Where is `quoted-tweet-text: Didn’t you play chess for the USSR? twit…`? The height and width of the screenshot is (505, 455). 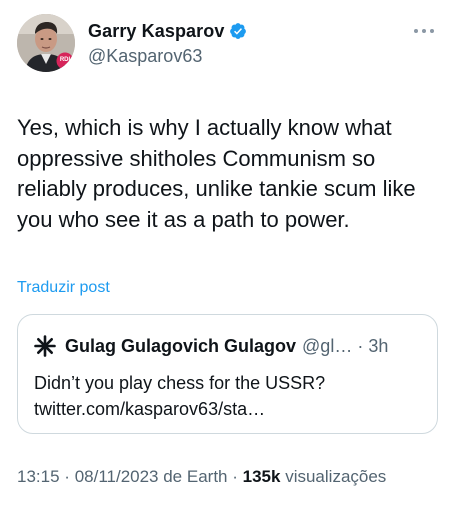 quoted-tweet-text: Didn’t you play chess for the USSR? twit… is located at coordinates (229, 396).